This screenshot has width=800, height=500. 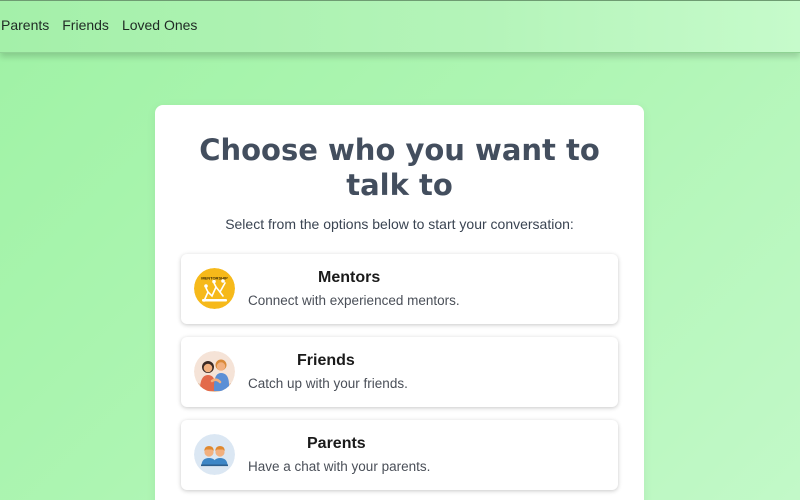 I want to click on option-description: Catch up with your friends., so click(x=328, y=383).